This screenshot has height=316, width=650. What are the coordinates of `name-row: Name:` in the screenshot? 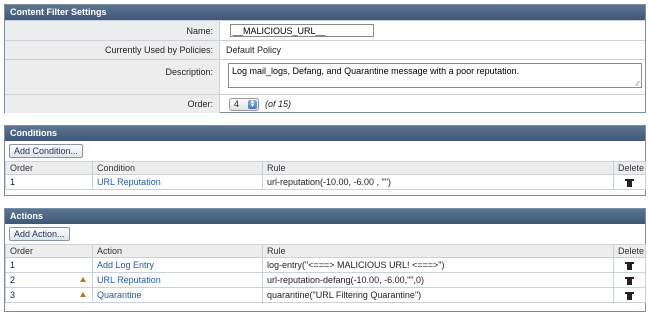 It's located at (325, 30).